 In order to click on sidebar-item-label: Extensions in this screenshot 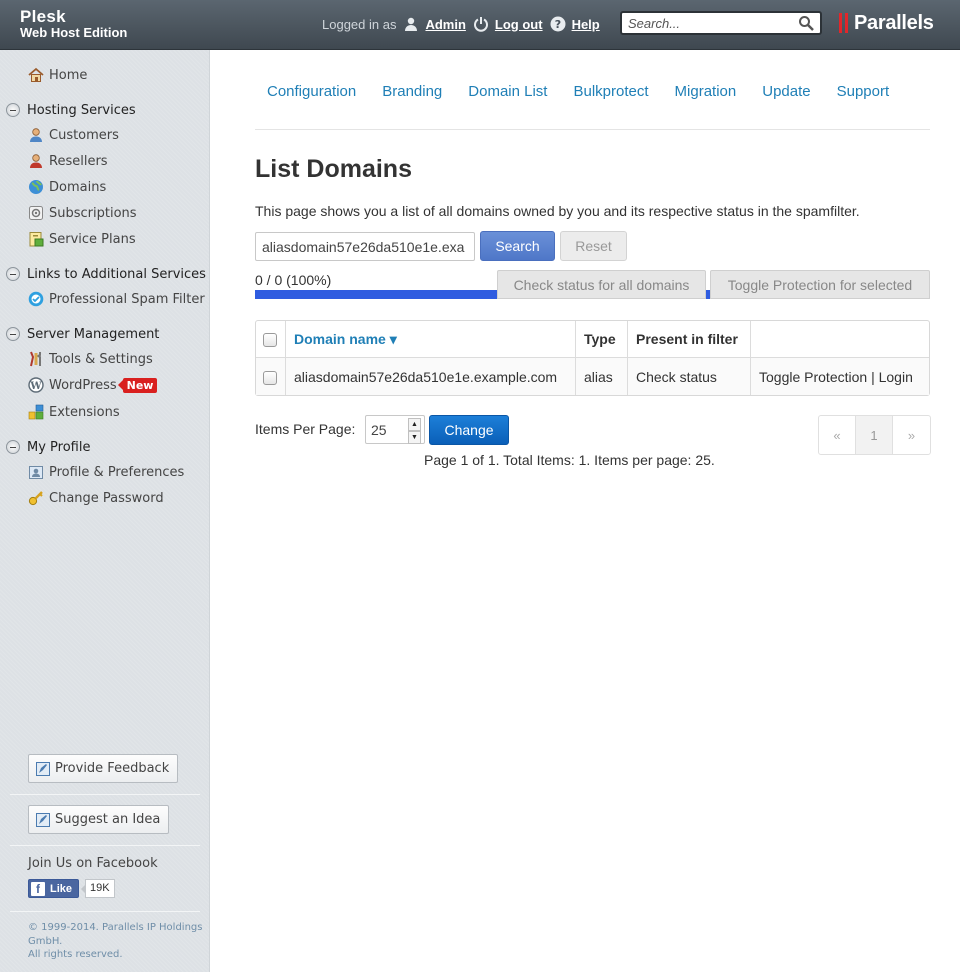, I will do `click(84, 412)`.